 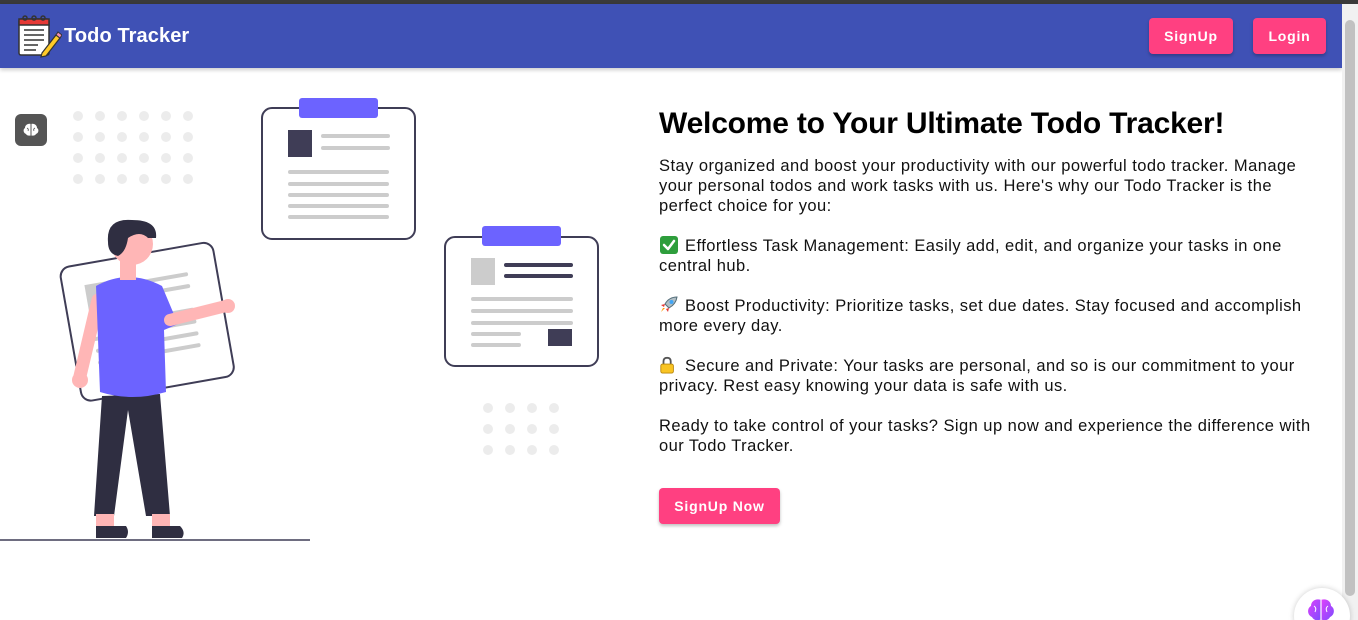 What do you see at coordinates (719, 506) in the screenshot?
I see `signup-now-button: SignUp Now` at bounding box center [719, 506].